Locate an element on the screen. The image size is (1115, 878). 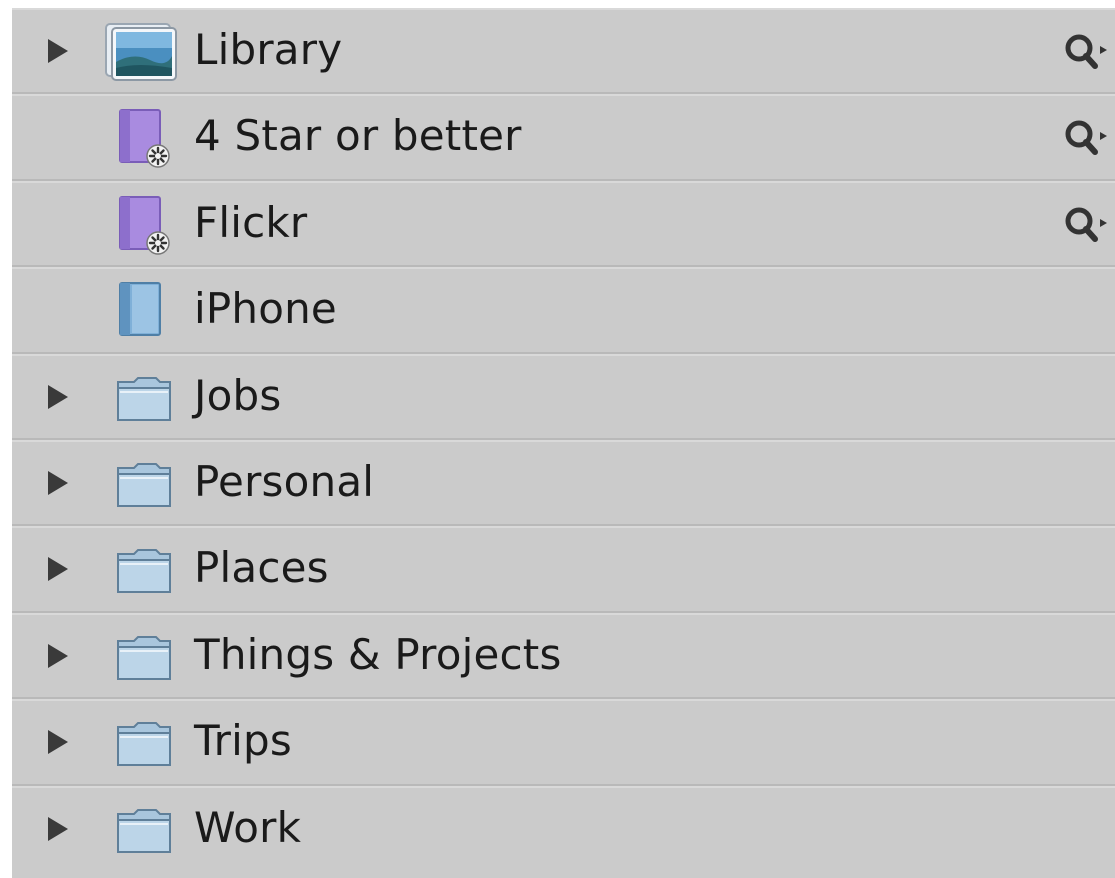
sidebar-item-label: 4 Star or better is located at coordinates (358, 136).